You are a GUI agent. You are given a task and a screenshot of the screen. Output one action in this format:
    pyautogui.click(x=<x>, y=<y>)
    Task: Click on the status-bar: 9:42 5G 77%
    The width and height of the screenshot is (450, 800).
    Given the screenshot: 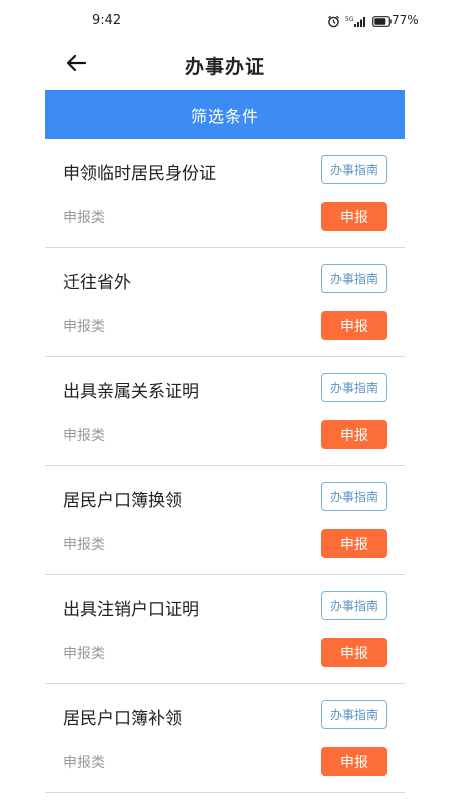 What is the action you would take?
    pyautogui.click(x=225, y=20)
    